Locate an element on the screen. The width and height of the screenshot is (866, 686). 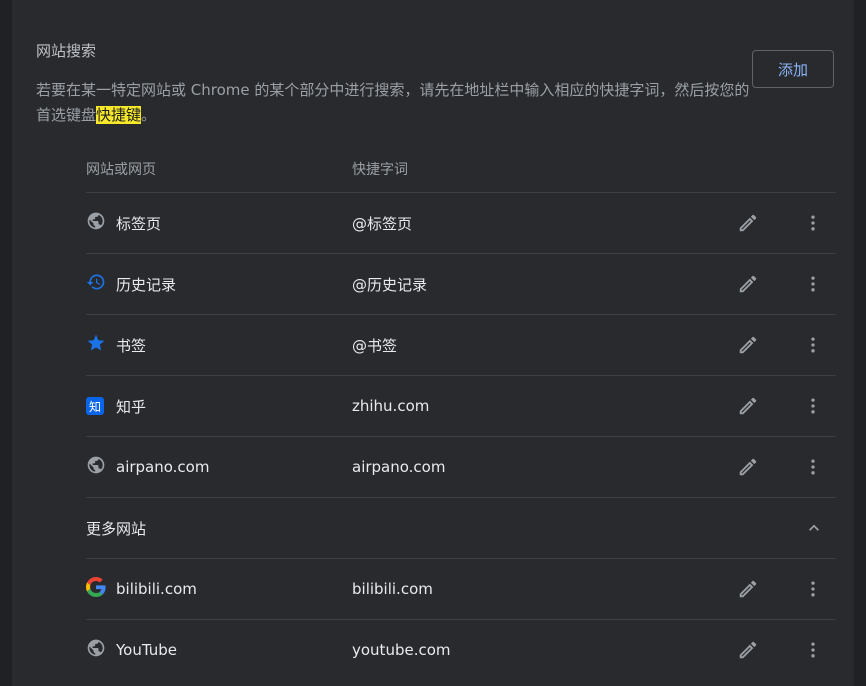
zhihu-icon: 知 is located at coordinates (95, 406).